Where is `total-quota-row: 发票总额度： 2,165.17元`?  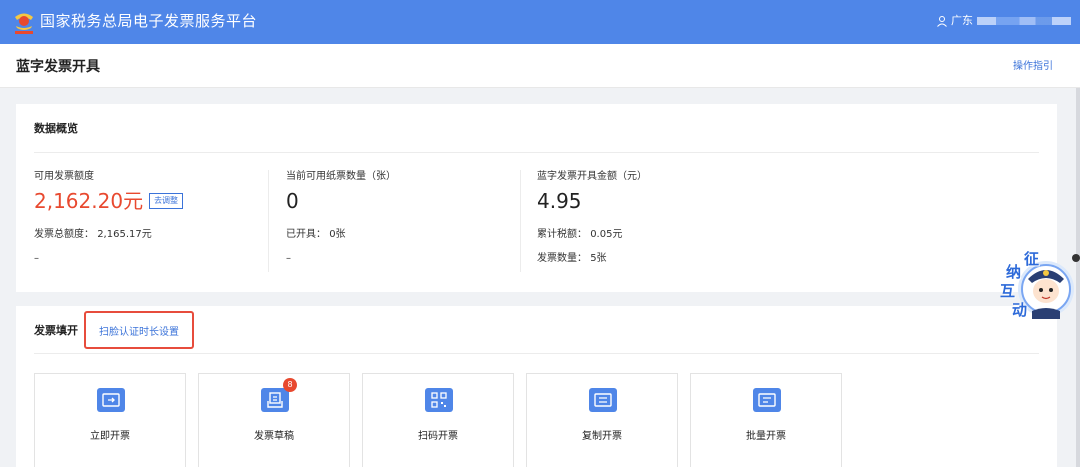 total-quota-row: 发票总额度： 2,165.17元 is located at coordinates (108, 235).